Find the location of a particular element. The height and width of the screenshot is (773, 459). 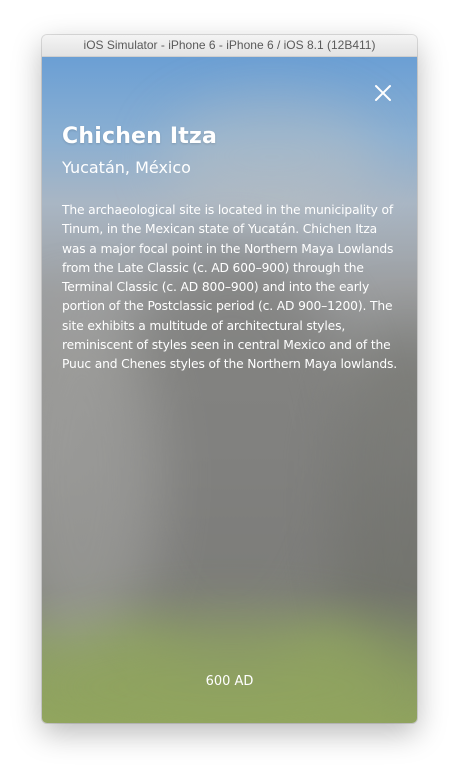

site-location: Yucatán, México is located at coordinates (126, 167).